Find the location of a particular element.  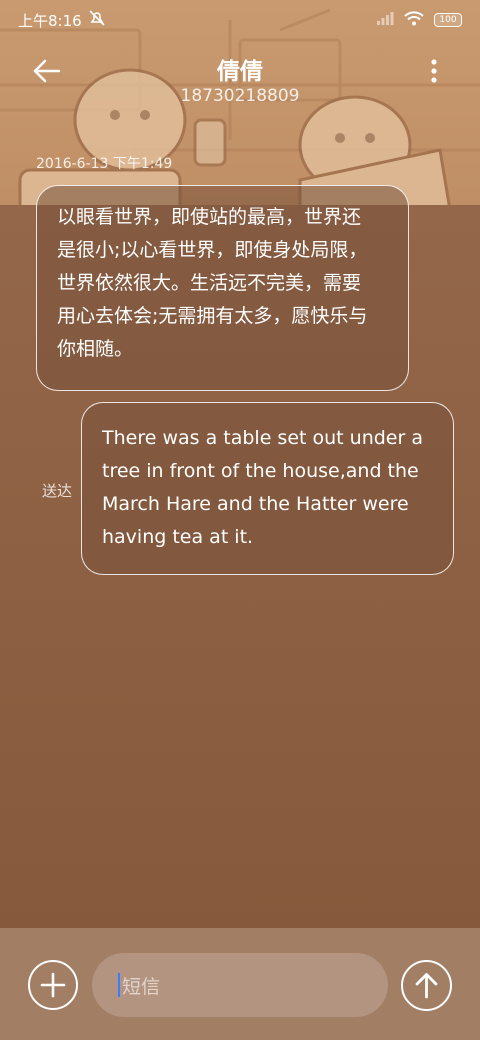

battery-icon: 100 is located at coordinates (448, 20).